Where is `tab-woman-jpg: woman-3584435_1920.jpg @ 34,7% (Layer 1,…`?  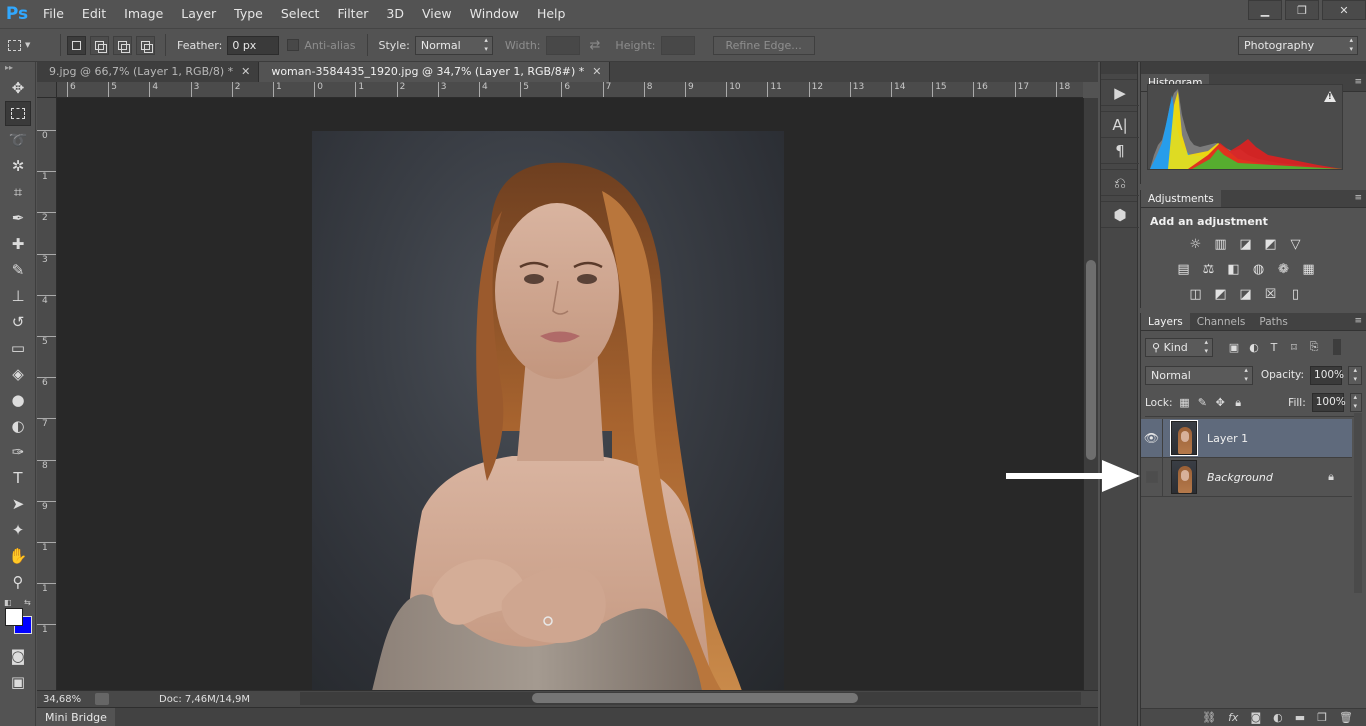 tab-woman-jpg: woman-3584435_1920.jpg @ 34,7% (Layer 1,… is located at coordinates (435, 72).